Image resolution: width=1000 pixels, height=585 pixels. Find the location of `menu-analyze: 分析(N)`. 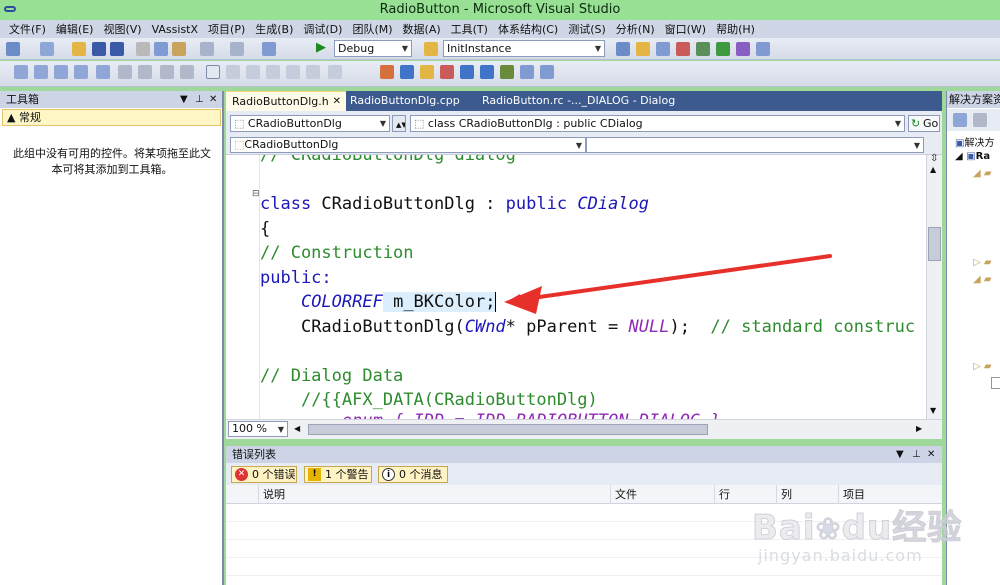

menu-analyze: 分析(N) is located at coordinates (635, 29).